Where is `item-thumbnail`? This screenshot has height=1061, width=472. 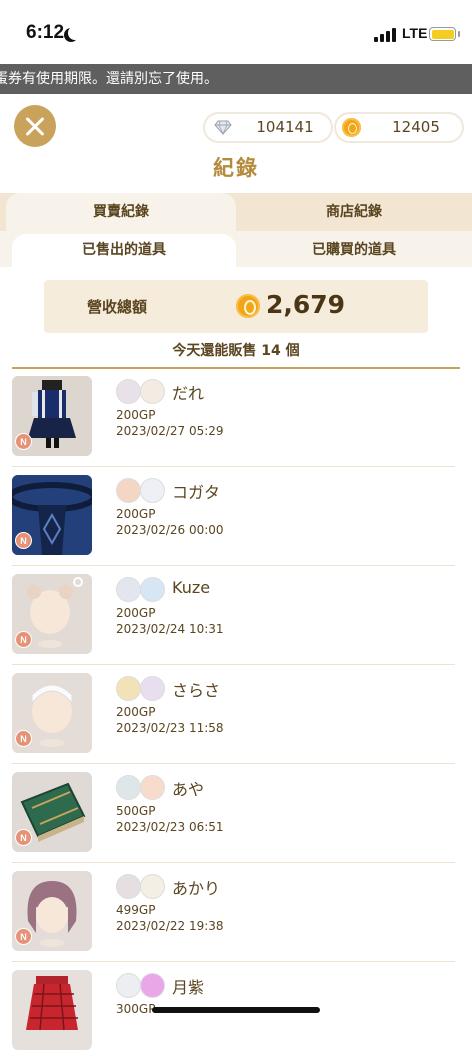 item-thumbnail is located at coordinates (52, 1010).